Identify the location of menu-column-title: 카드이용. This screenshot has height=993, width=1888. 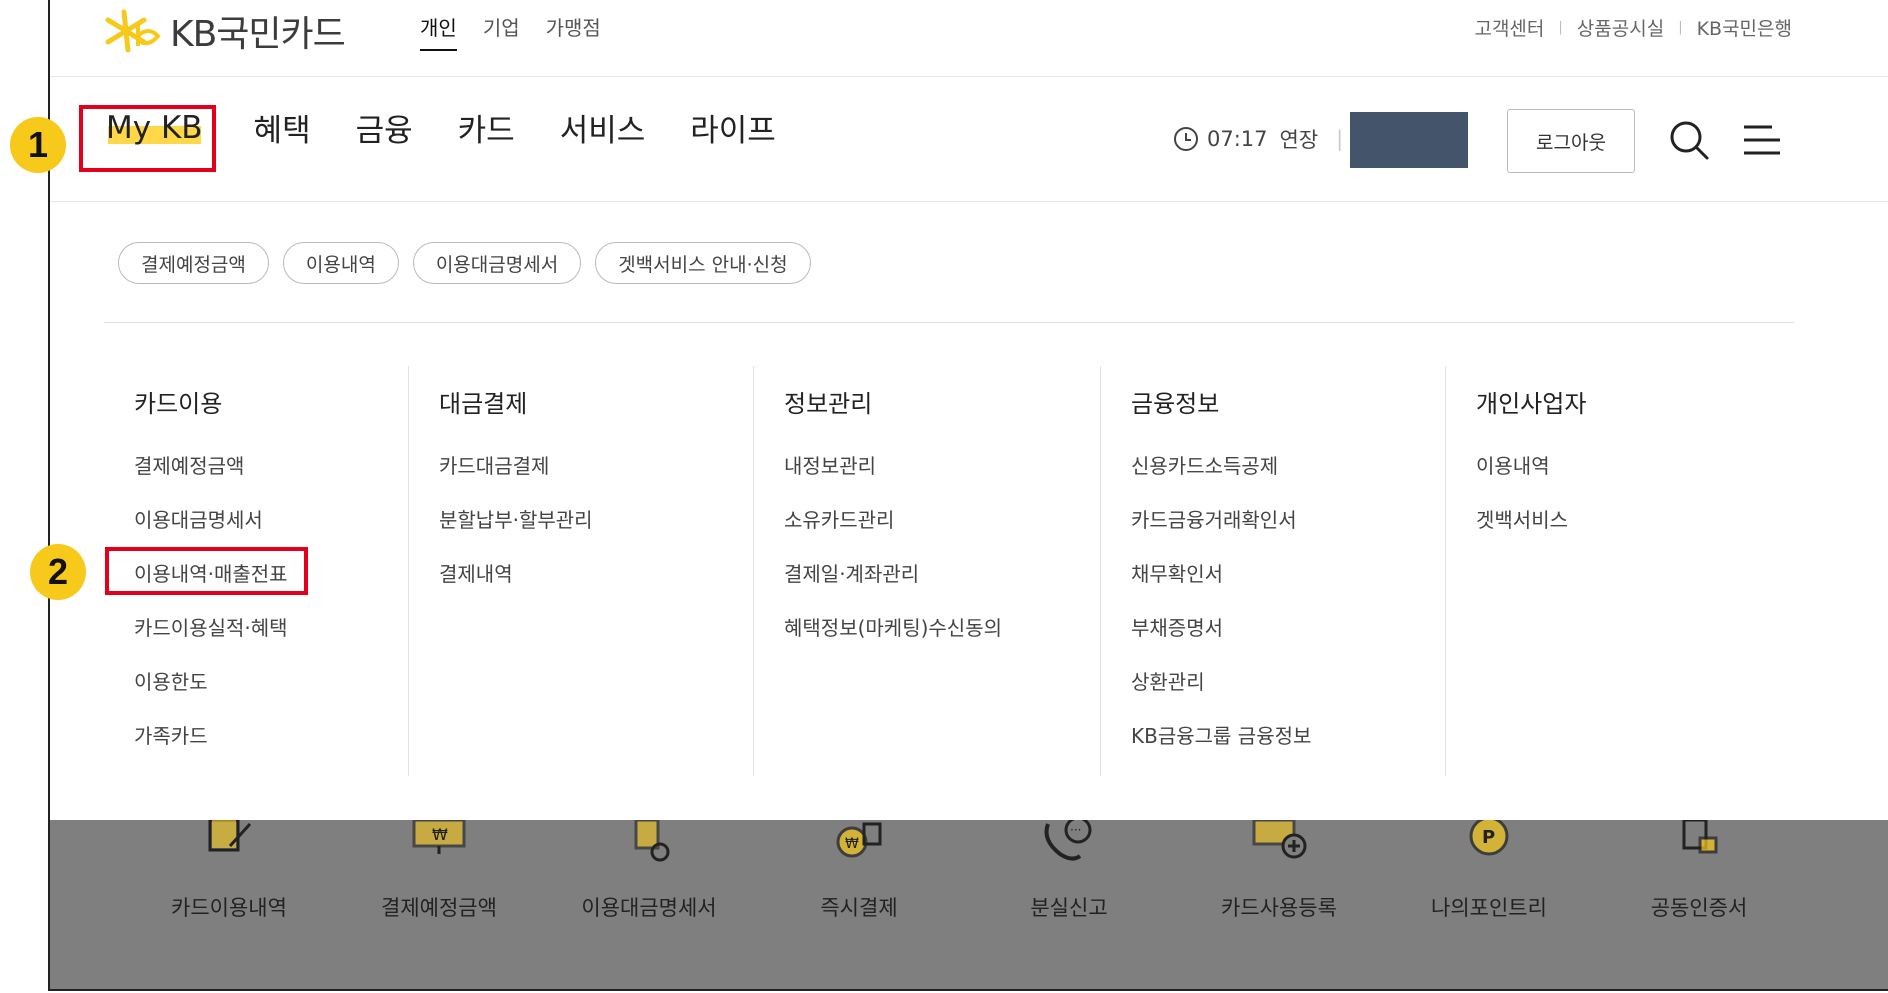
(178, 404).